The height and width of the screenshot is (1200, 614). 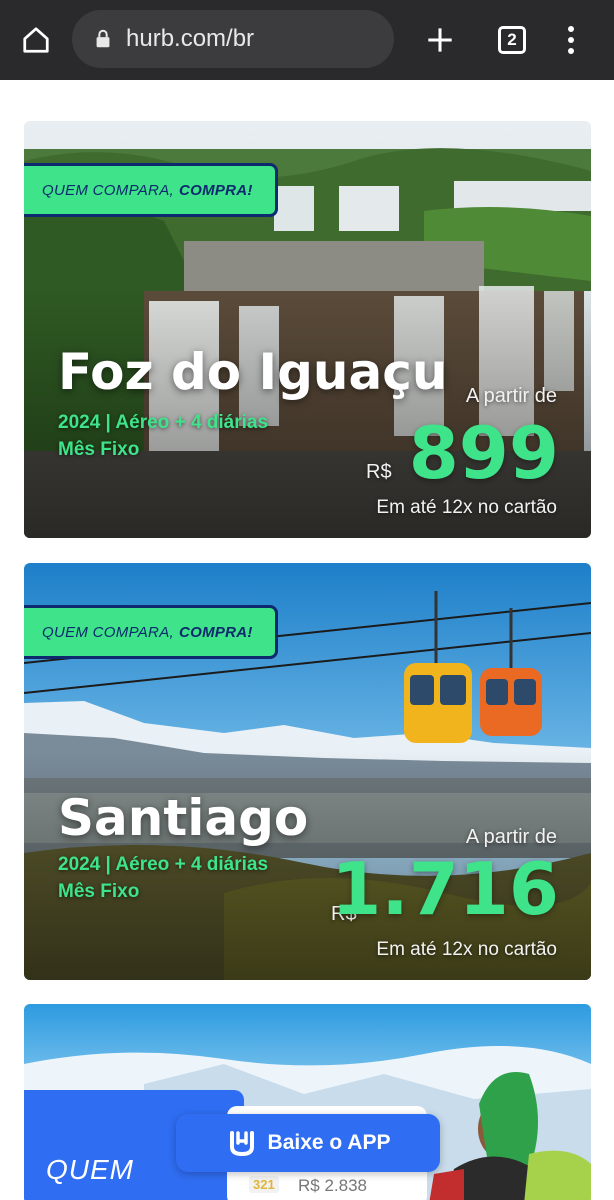 I want to click on destination-title: Foz do Iguaçu, so click(x=253, y=372).